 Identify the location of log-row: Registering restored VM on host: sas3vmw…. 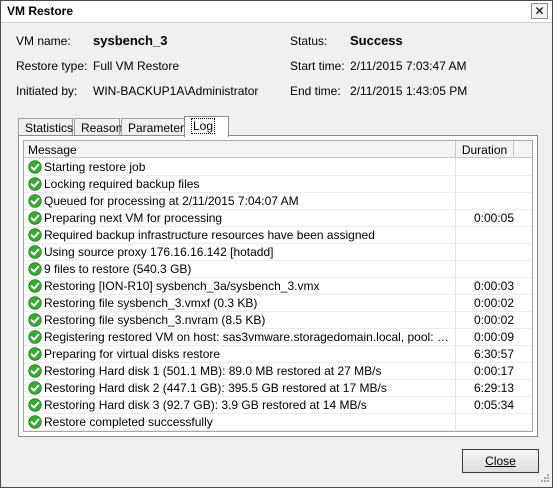
(278, 337).